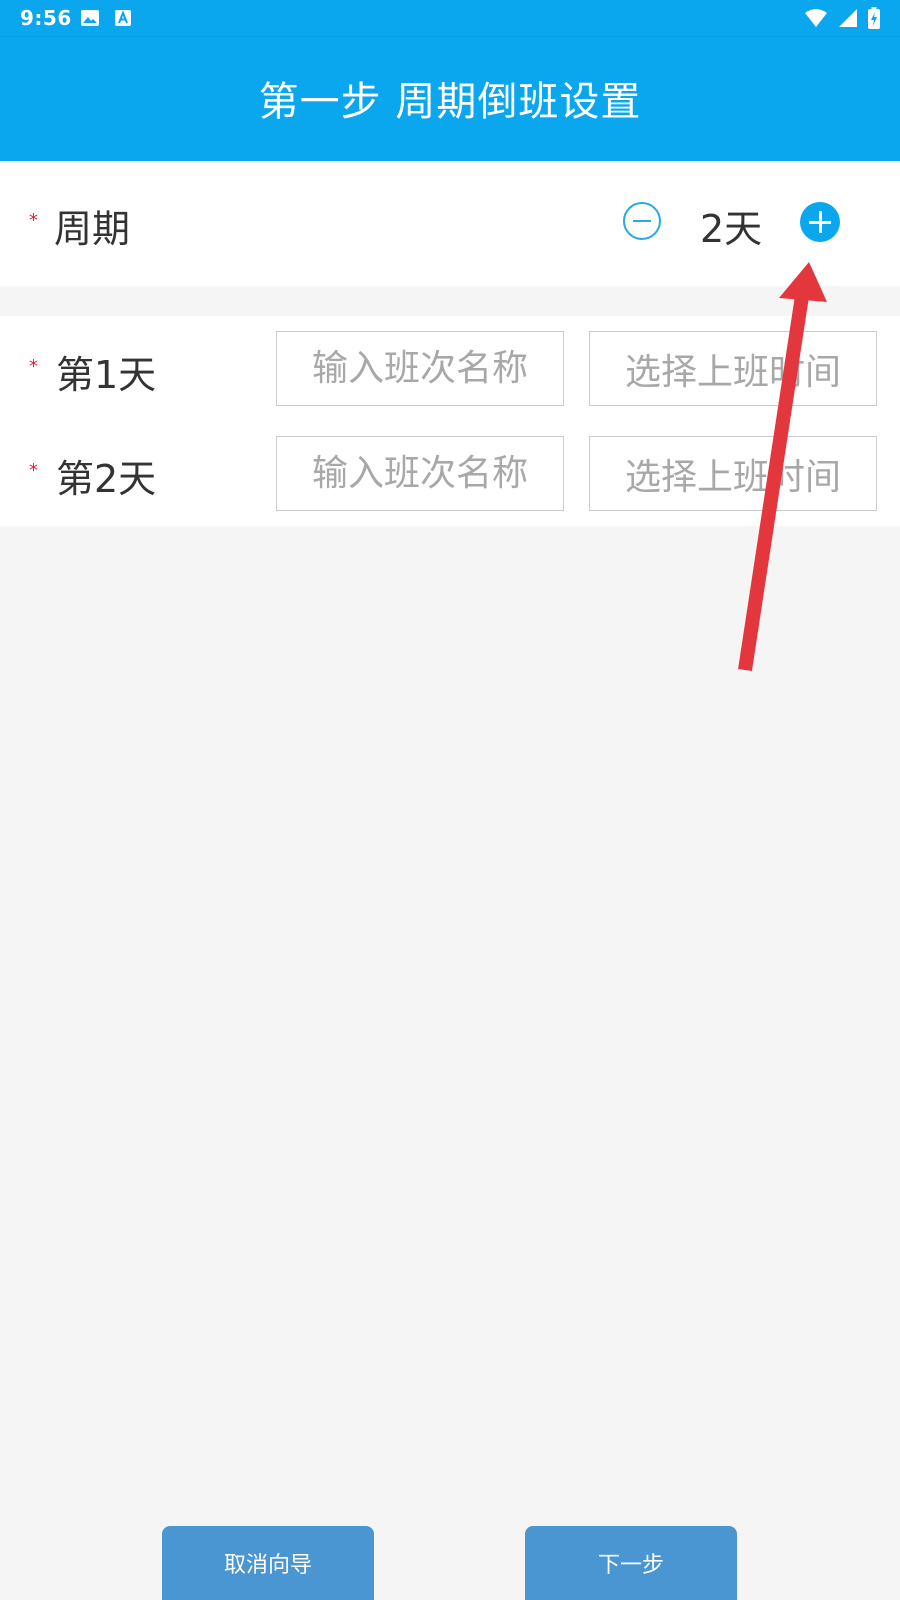  Describe the element at coordinates (106, 479) in the screenshot. I see `day-label: 第2天` at that location.